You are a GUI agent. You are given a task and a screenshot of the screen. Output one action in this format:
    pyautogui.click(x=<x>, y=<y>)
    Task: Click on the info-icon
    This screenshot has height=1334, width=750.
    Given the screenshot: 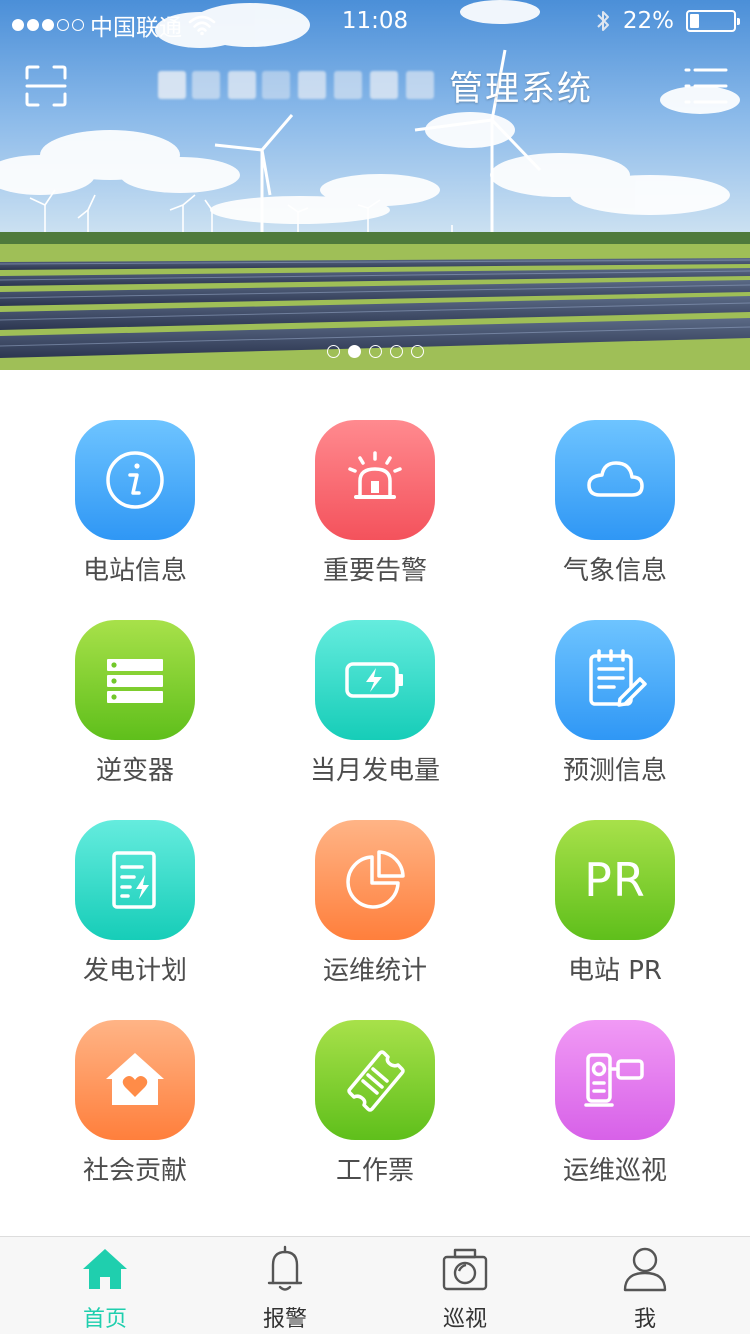 What is the action you would take?
    pyautogui.click(x=135, y=480)
    